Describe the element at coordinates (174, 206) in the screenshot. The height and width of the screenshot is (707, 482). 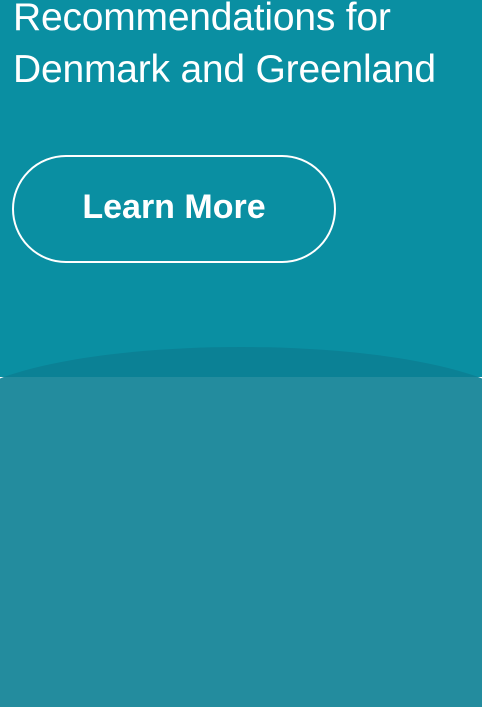
I see `learn-more-button-label: Learn More` at that location.